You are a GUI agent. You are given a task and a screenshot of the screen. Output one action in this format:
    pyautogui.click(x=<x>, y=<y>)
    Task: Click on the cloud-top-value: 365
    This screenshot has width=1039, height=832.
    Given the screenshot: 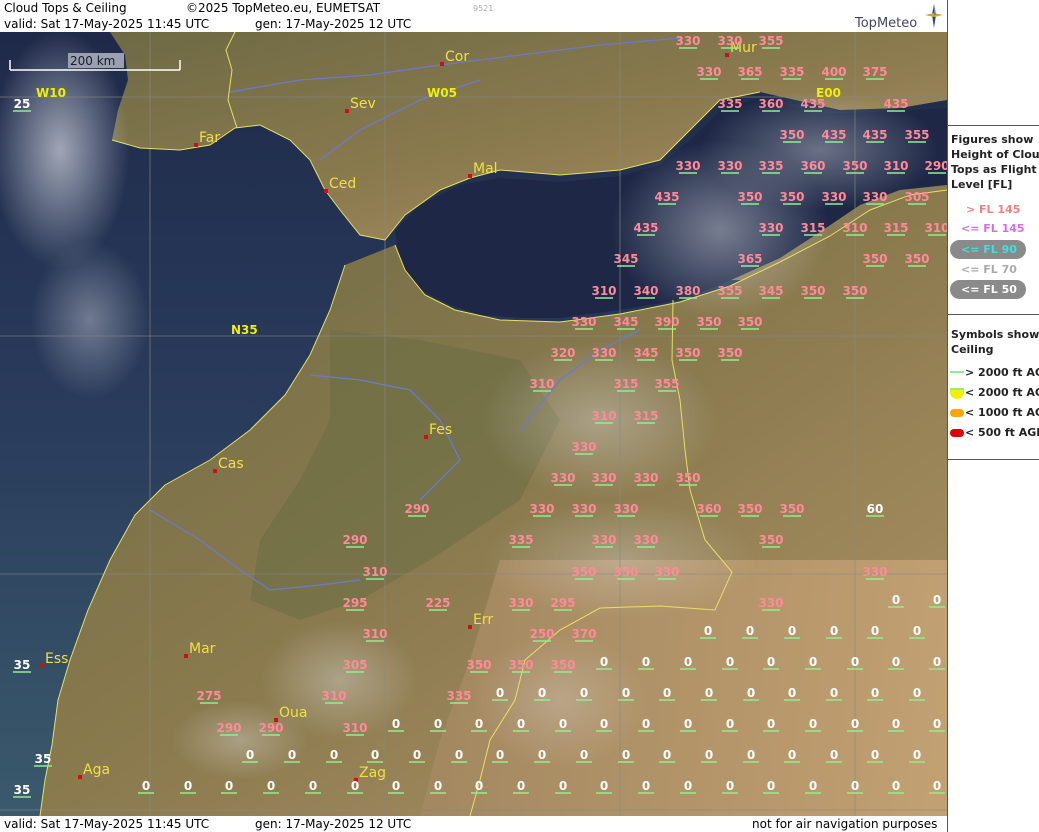 What is the action you would take?
    pyautogui.click(x=749, y=259)
    